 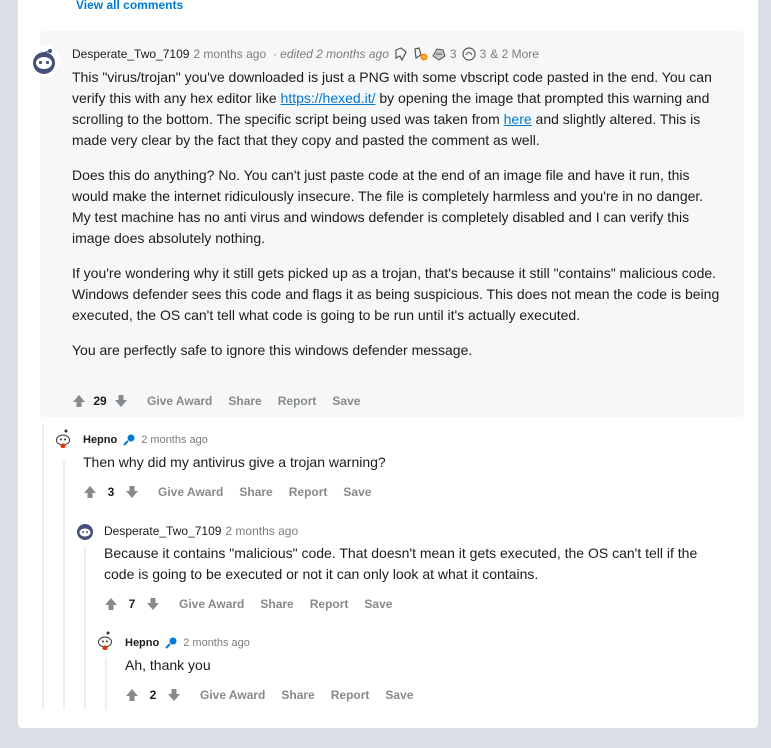 I want to click on edited-timestamp: edited 2 months ago, so click(x=334, y=54).